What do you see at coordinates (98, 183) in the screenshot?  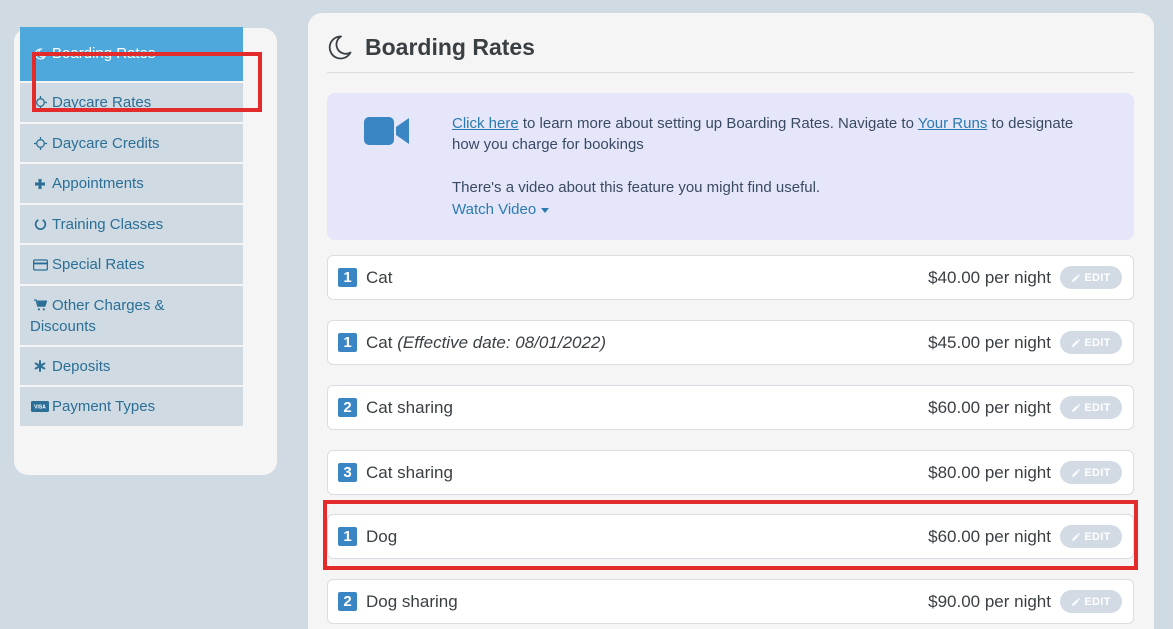 I see `sidebar-item-label: Appointments` at bounding box center [98, 183].